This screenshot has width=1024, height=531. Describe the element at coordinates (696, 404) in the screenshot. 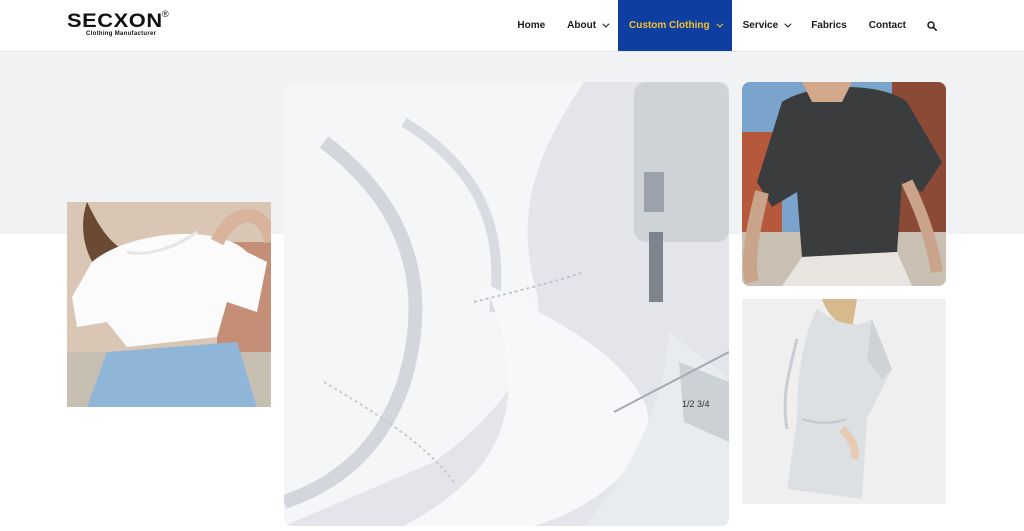

I see `svg-text: 1/2 3/4` at that location.